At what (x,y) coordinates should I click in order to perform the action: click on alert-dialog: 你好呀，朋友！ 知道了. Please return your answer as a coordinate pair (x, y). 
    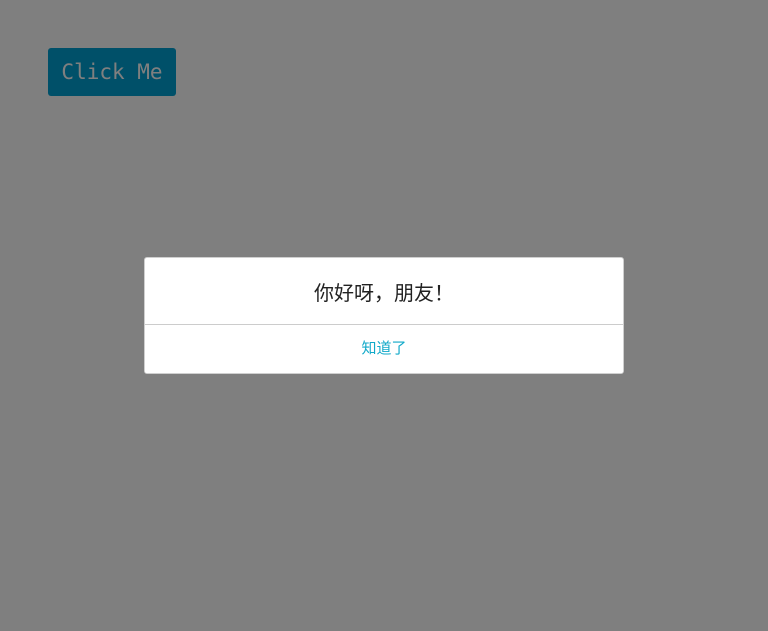
    Looking at the image, I should click on (384, 315).